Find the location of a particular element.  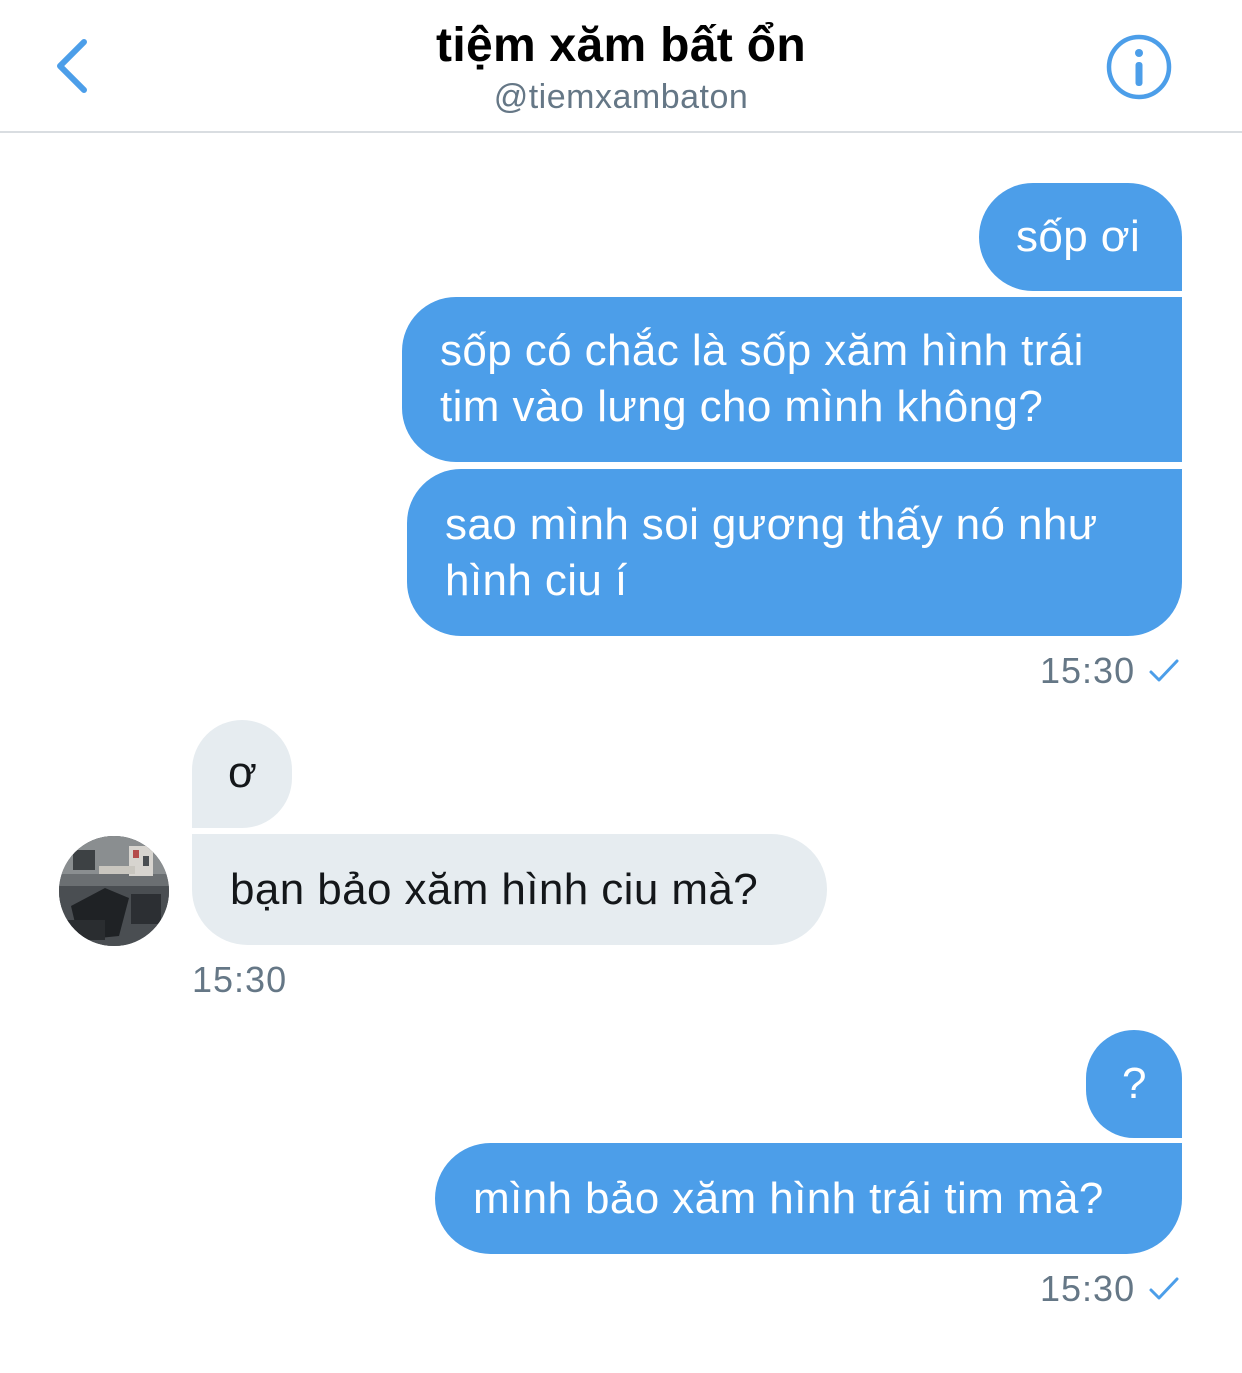

avatar is located at coordinates (114, 891).